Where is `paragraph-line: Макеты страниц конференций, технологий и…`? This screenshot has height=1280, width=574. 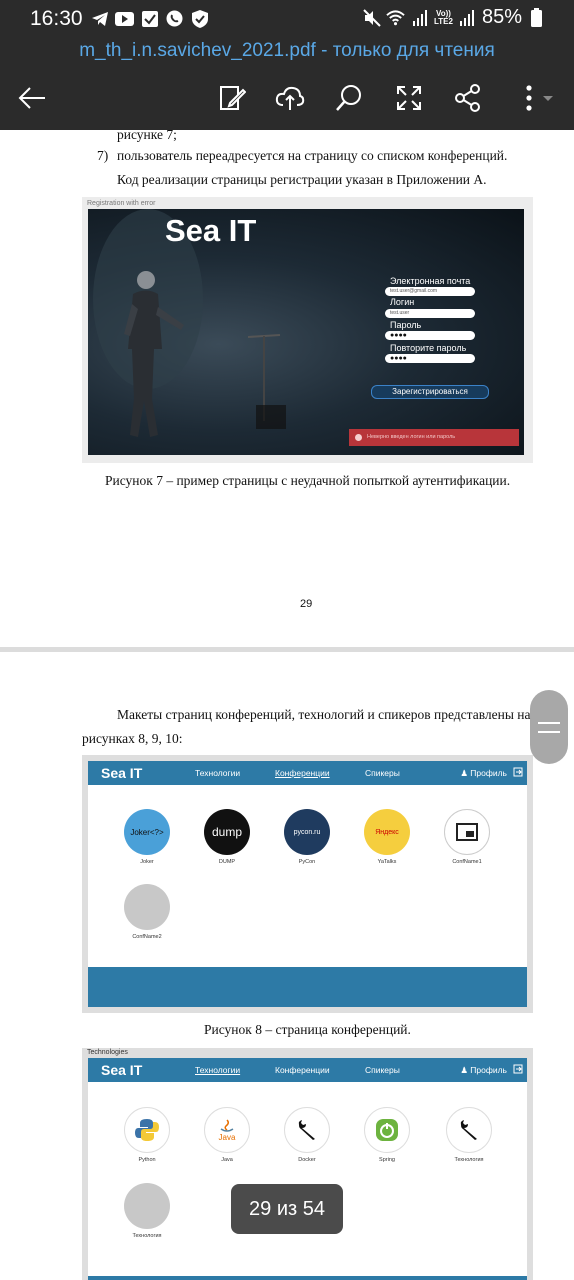
paragraph-line: Макеты страниц конференций, технологий и… is located at coordinates (324, 714).